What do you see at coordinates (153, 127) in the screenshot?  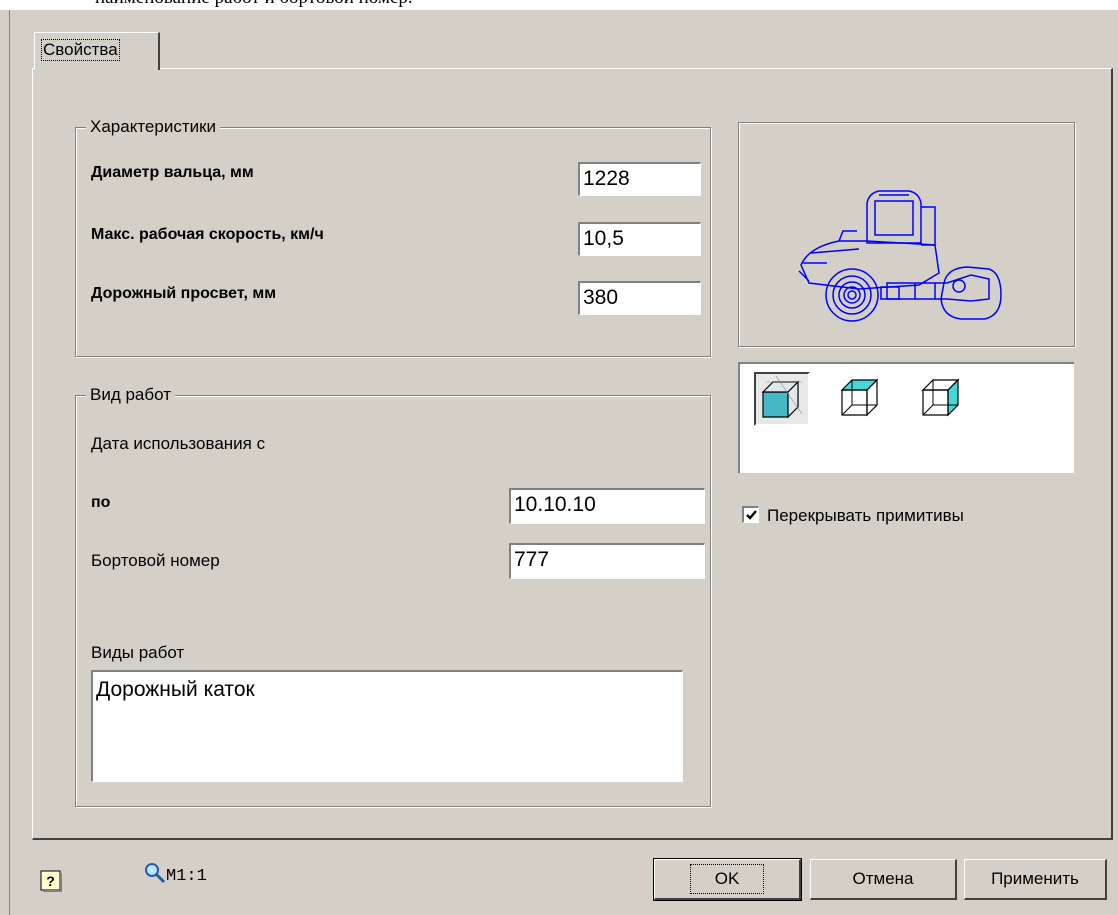 I see `characteristics-legend: Характеристики` at bounding box center [153, 127].